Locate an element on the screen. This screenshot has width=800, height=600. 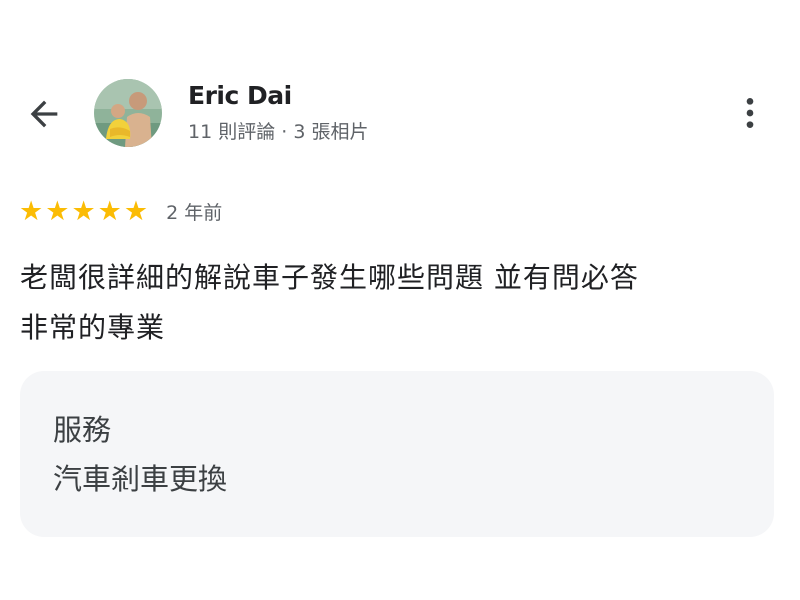
review-text-line: 老闆很詳細的解說車子發生哪些問題 並有問必答 is located at coordinates (329, 277).